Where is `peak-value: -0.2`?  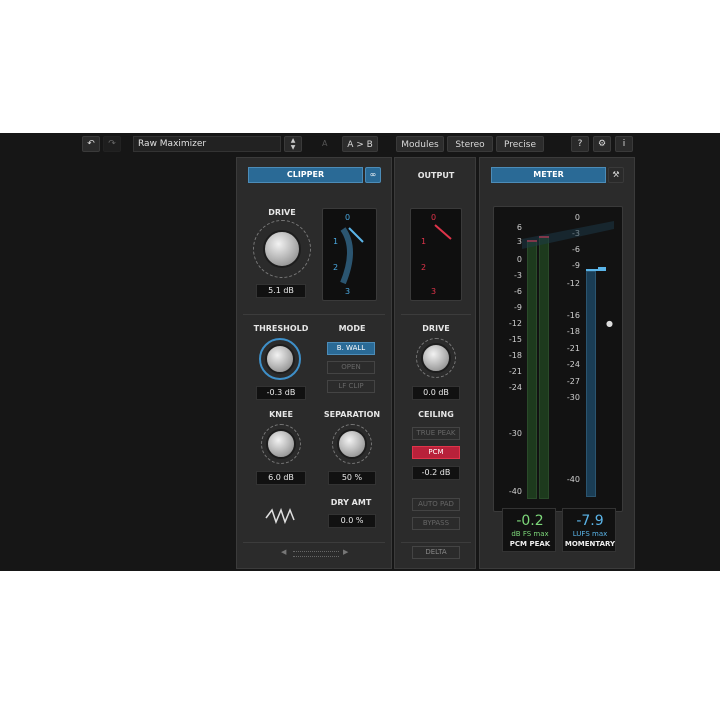 peak-value: -0.2 is located at coordinates (530, 521).